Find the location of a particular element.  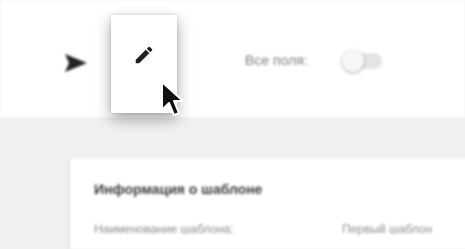

edit-button is located at coordinates (144, 64).